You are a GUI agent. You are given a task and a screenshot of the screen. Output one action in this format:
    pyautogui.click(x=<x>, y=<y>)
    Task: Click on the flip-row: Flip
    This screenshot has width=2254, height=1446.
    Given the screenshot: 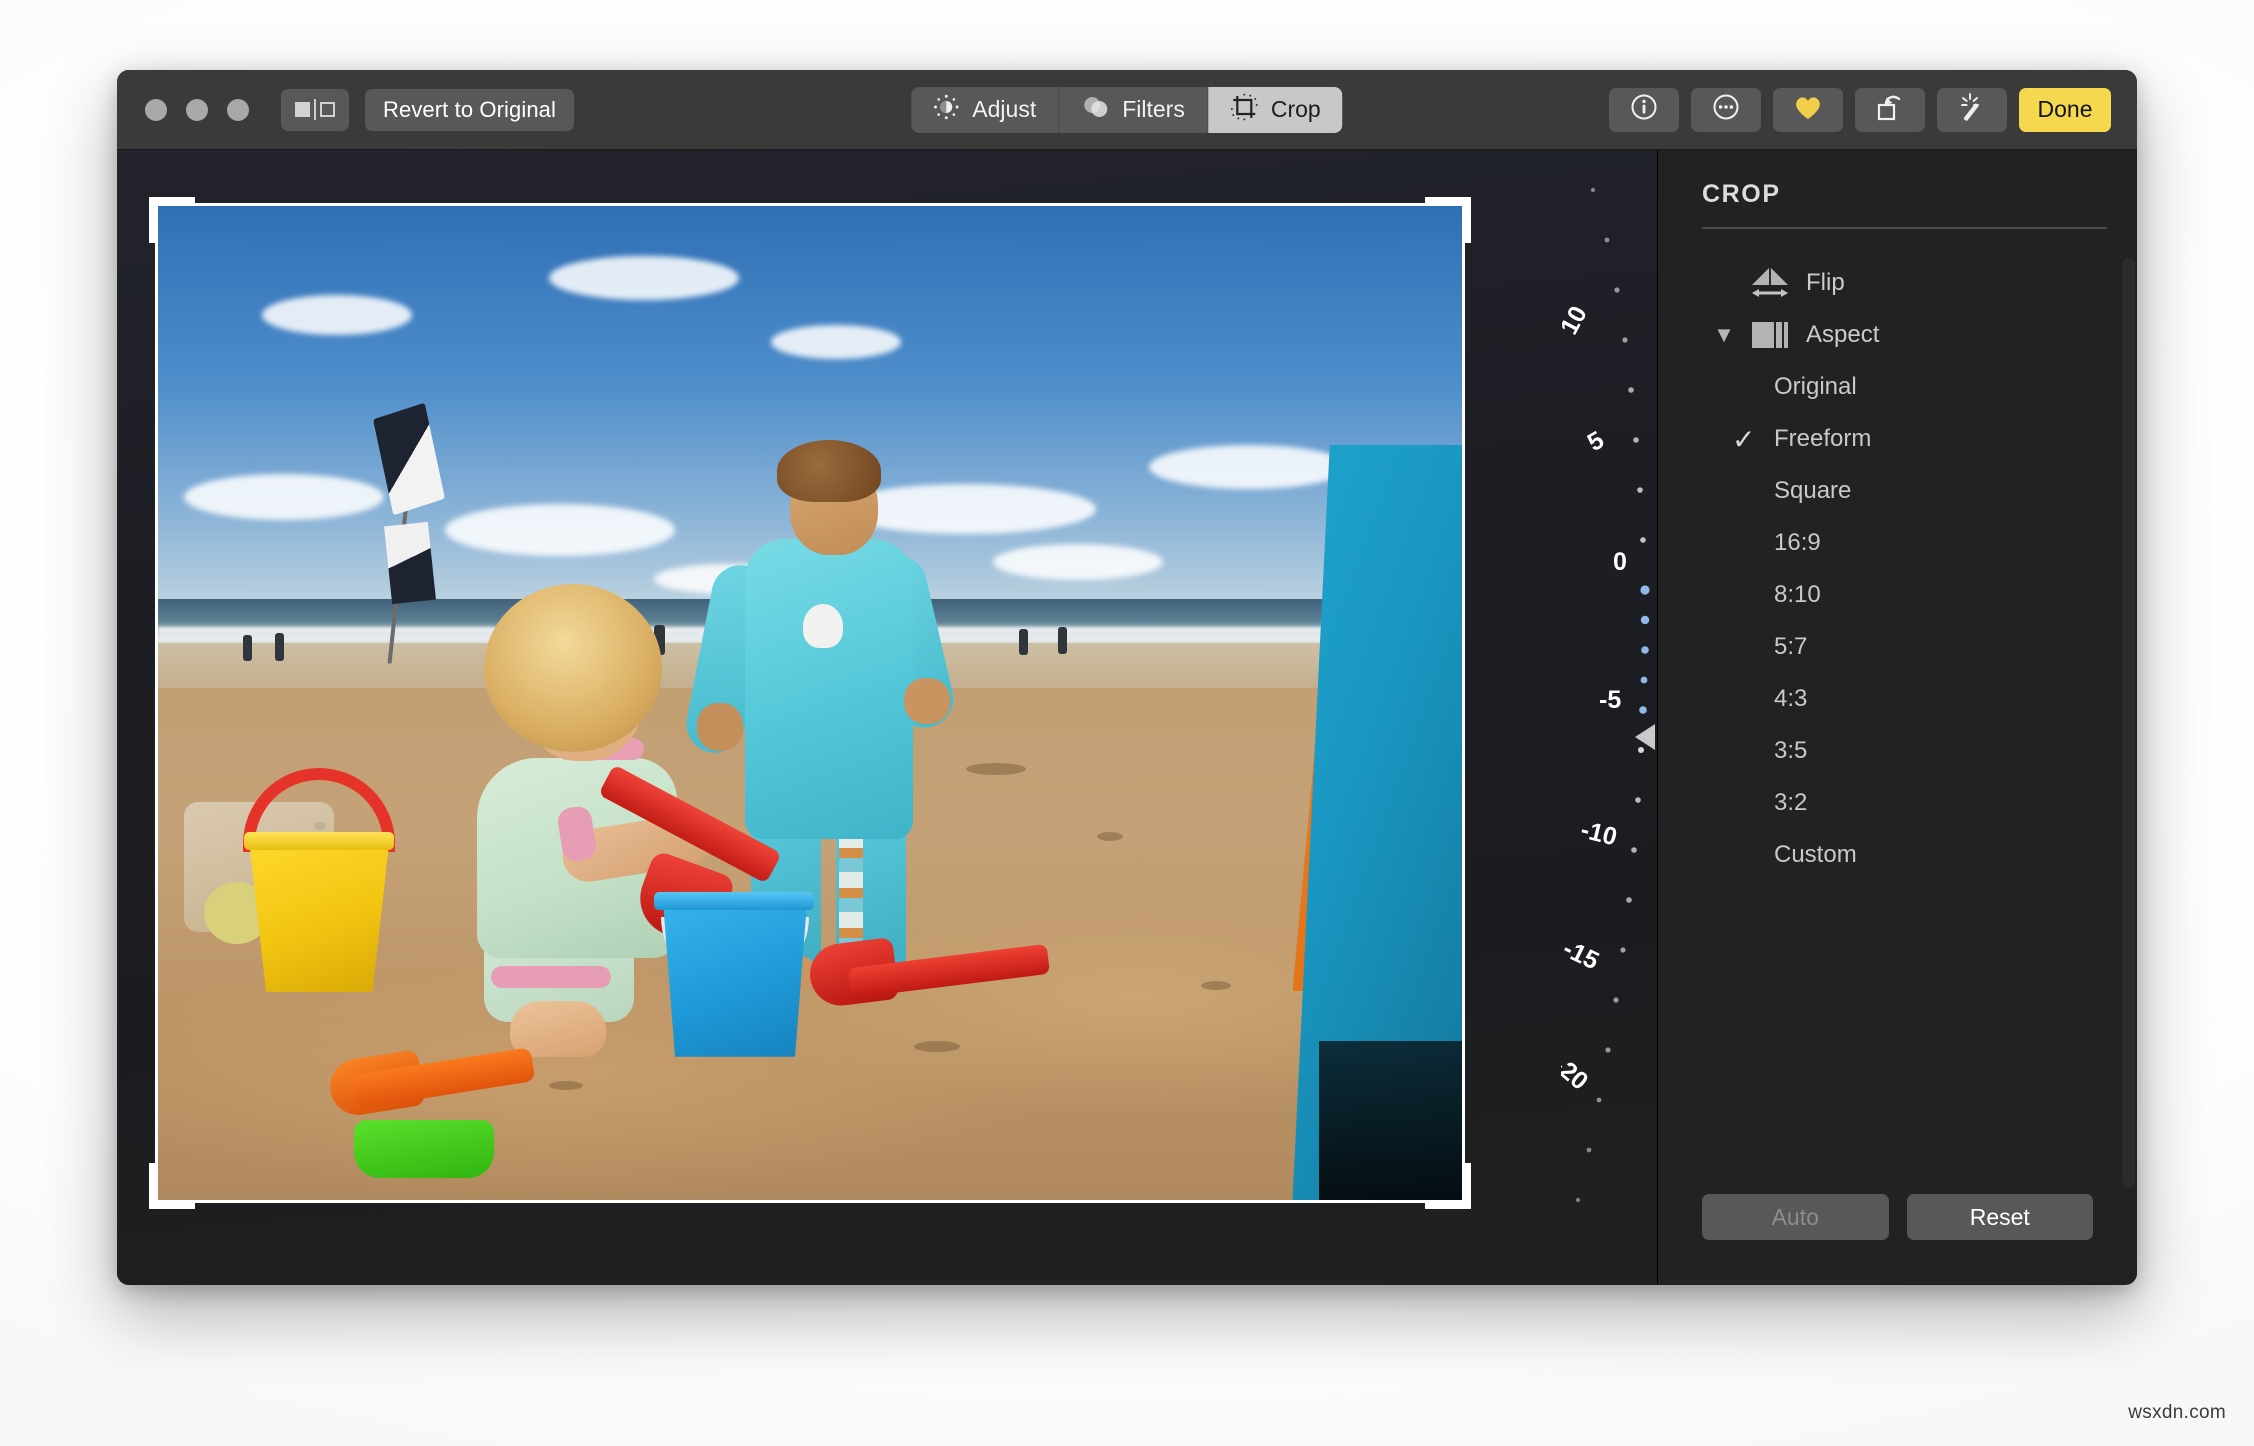 What is the action you would take?
    pyautogui.click(x=1897, y=283)
    